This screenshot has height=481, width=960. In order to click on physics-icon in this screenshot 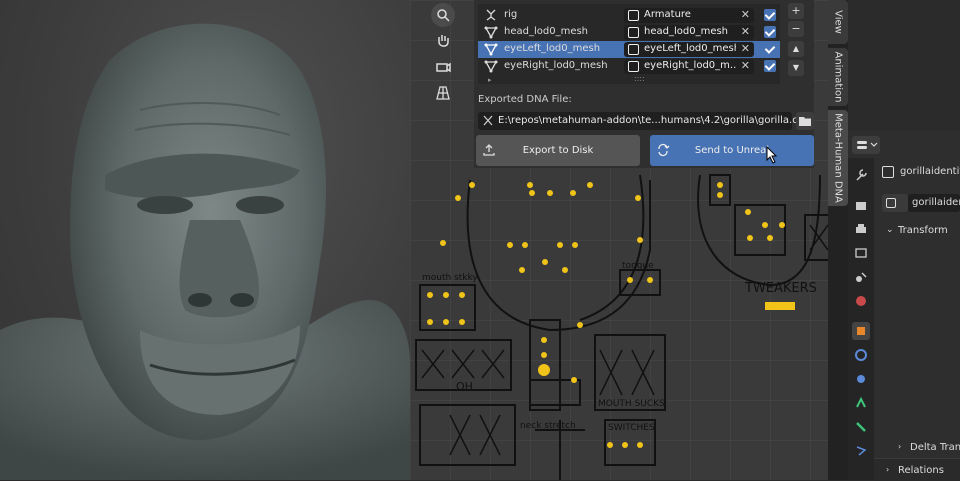, I will do `click(861, 402)`.